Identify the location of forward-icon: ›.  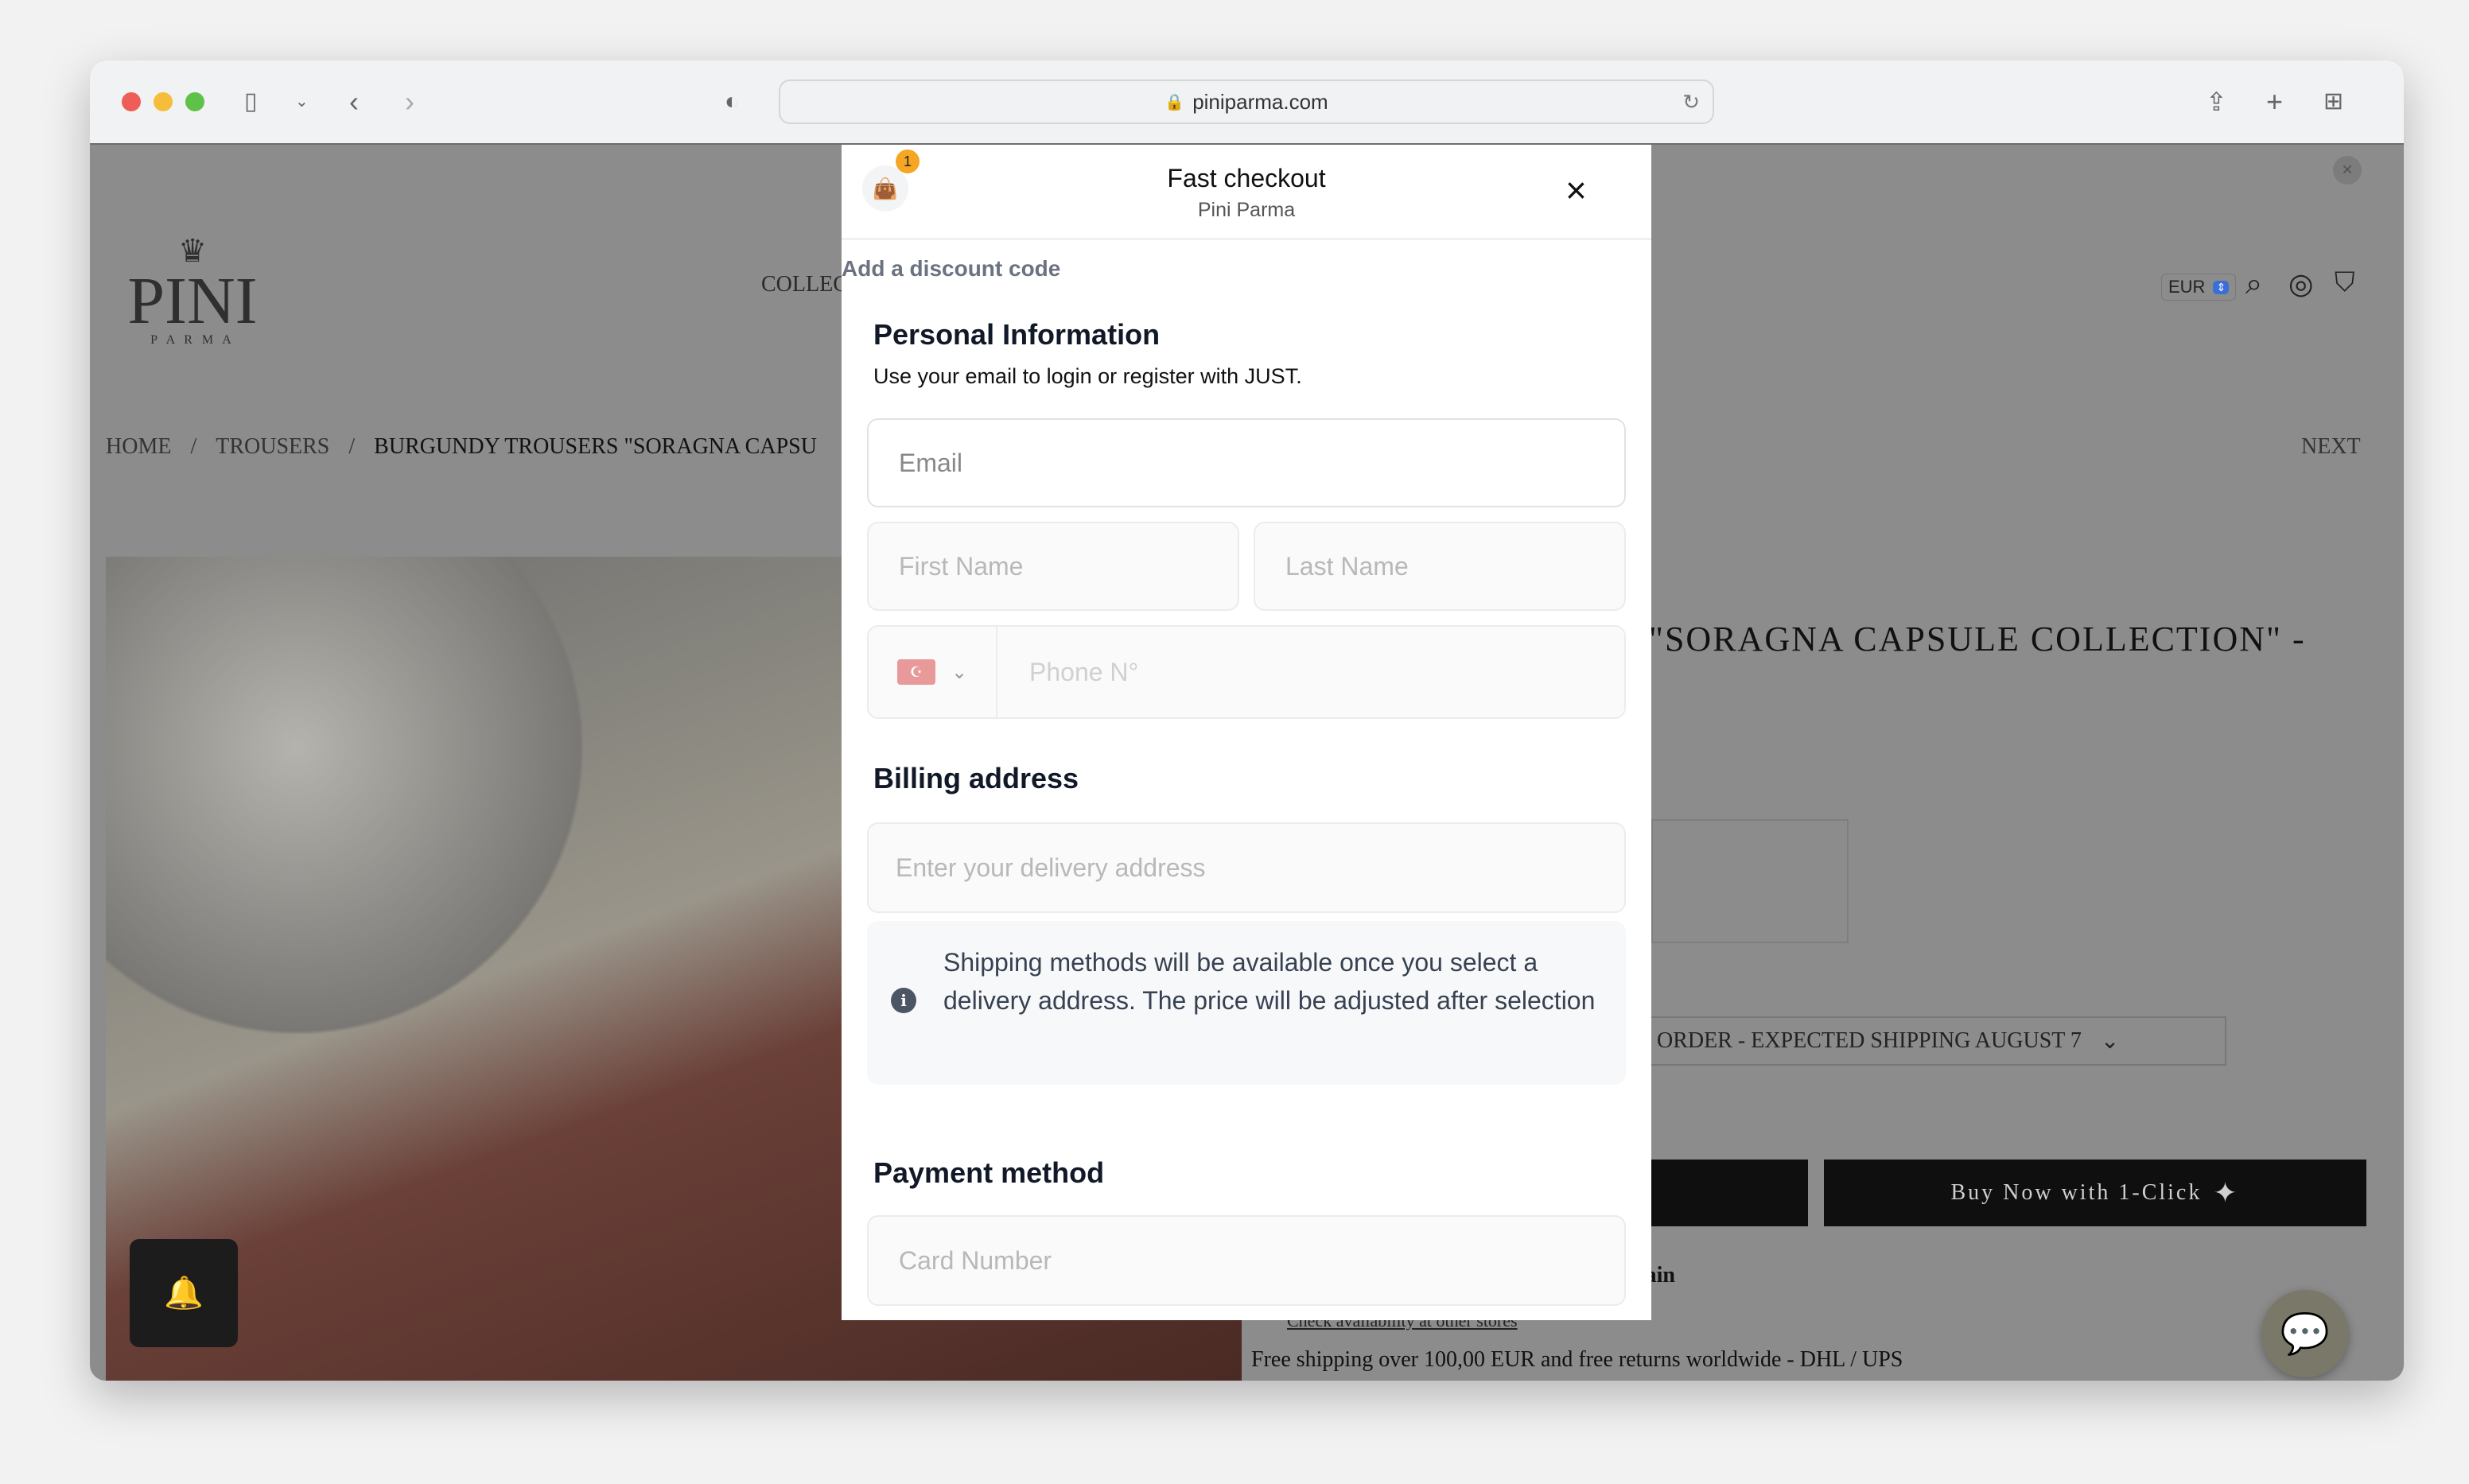
(409, 101).